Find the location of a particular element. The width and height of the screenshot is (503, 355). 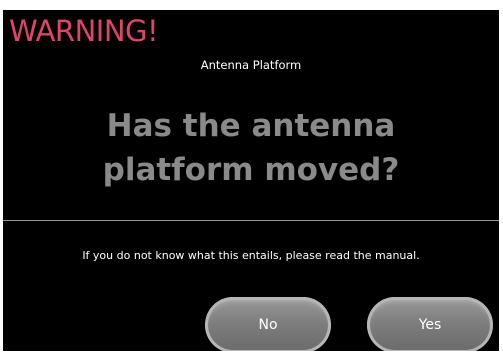

divider is located at coordinates (251, 220).